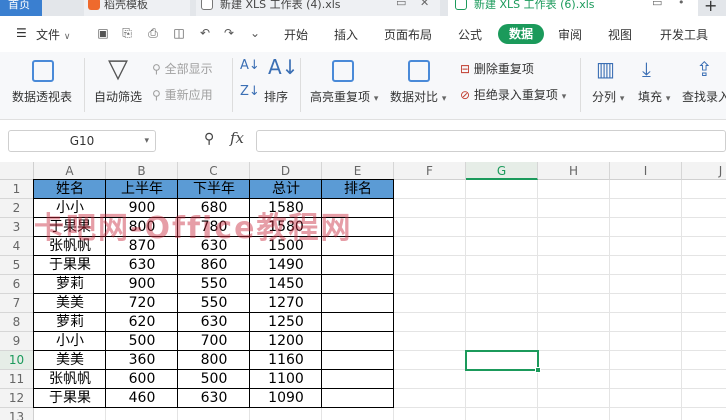 The image size is (726, 420). What do you see at coordinates (502, 360) in the screenshot?
I see `selected-cell-g10` at bounding box center [502, 360].